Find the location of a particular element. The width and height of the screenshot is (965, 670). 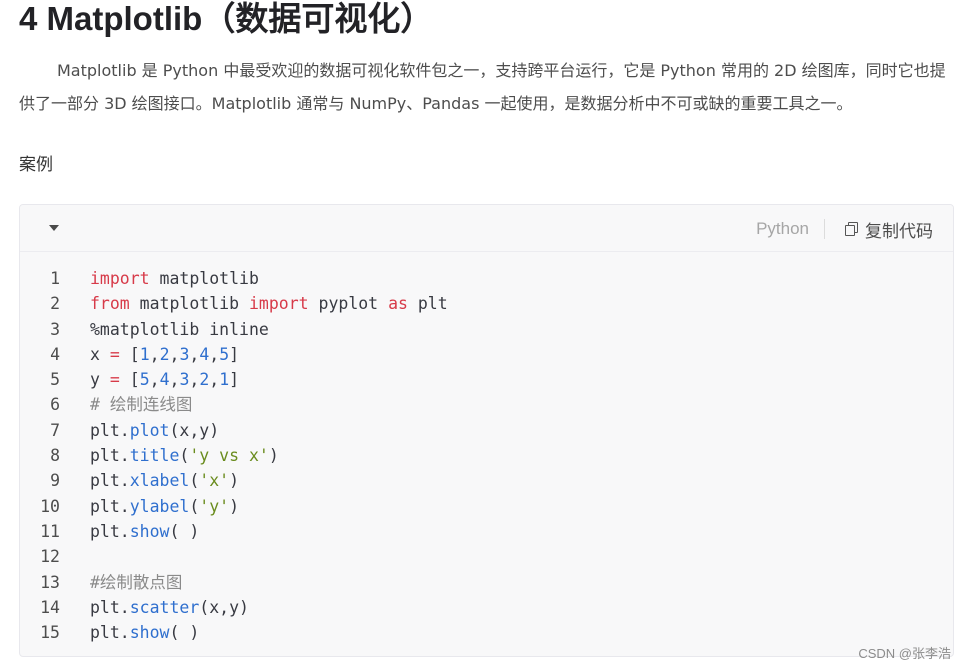

line-code: #绘制散点图 is located at coordinates (136, 582).